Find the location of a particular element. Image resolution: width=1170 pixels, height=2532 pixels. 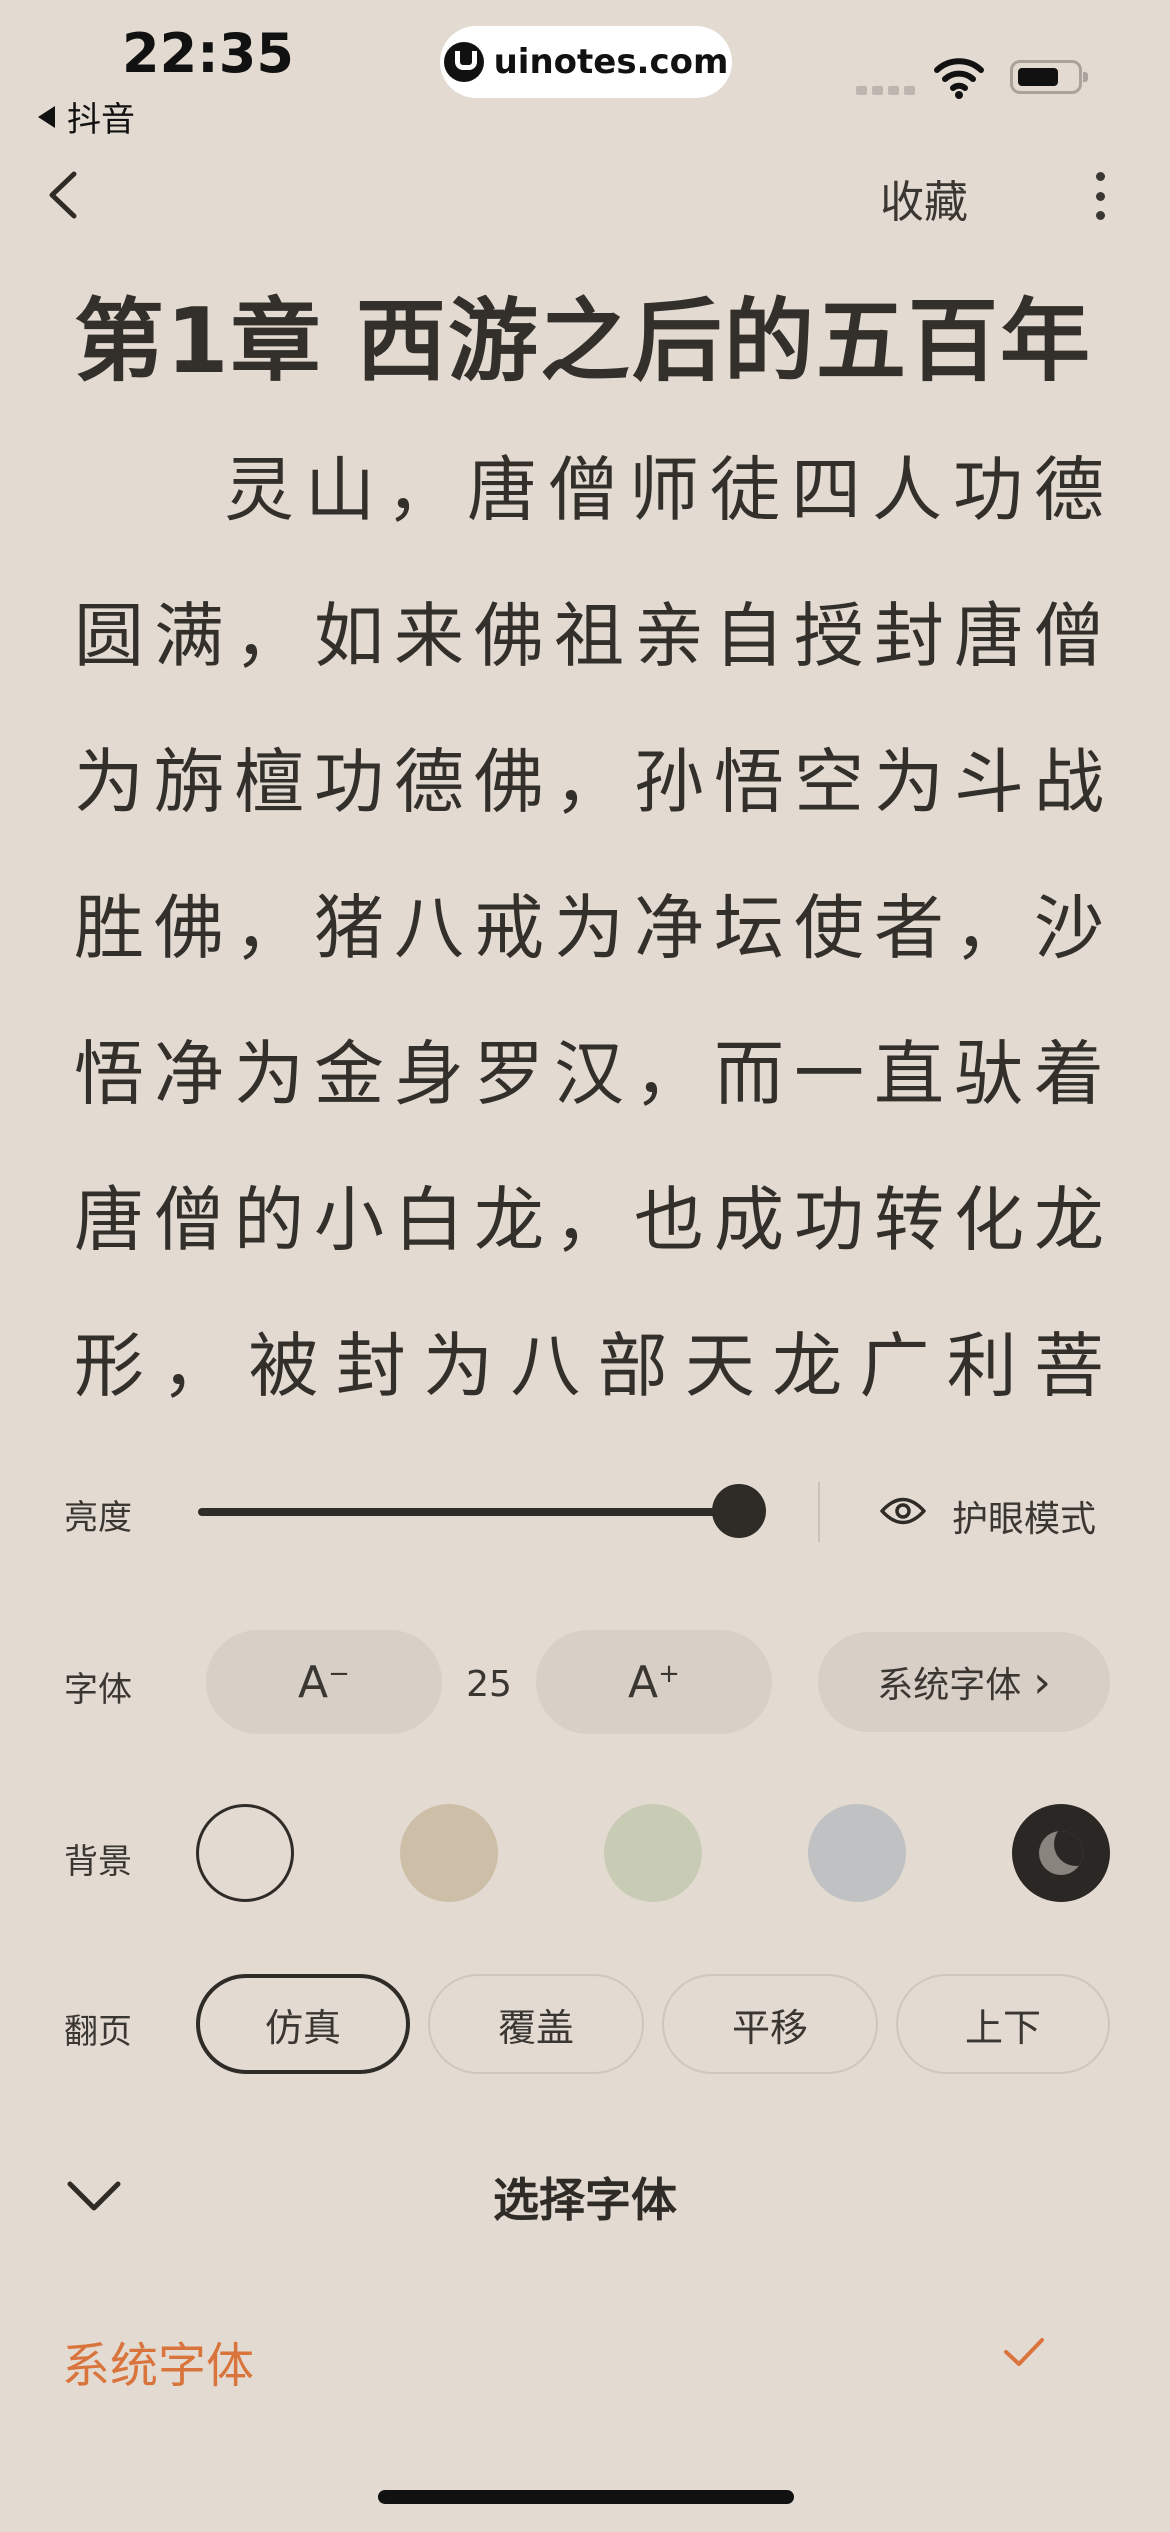

font-size-value: 25 is located at coordinates (489, 1684).